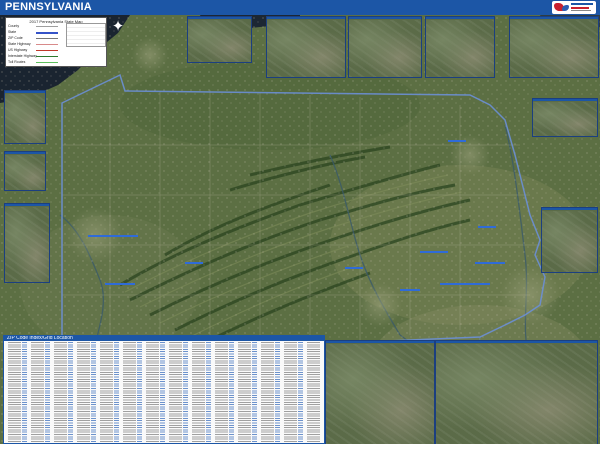 The height and width of the screenshot is (450, 600). Describe the element at coordinates (40, 338) in the screenshot. I see `zip-index-title: ZIP Code Index/Grid Location` at that location.